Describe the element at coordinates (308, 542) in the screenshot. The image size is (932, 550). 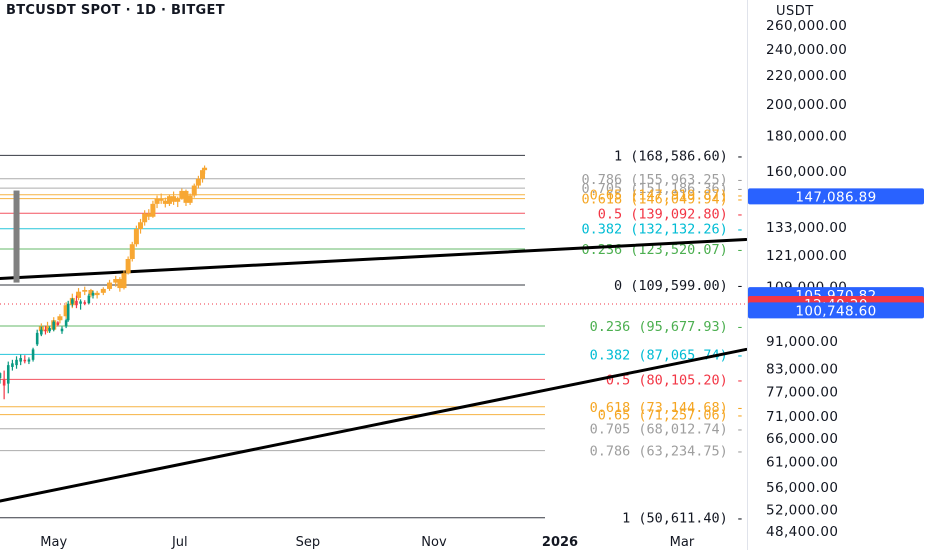
I see `x-tick-label: Sep` at that location.